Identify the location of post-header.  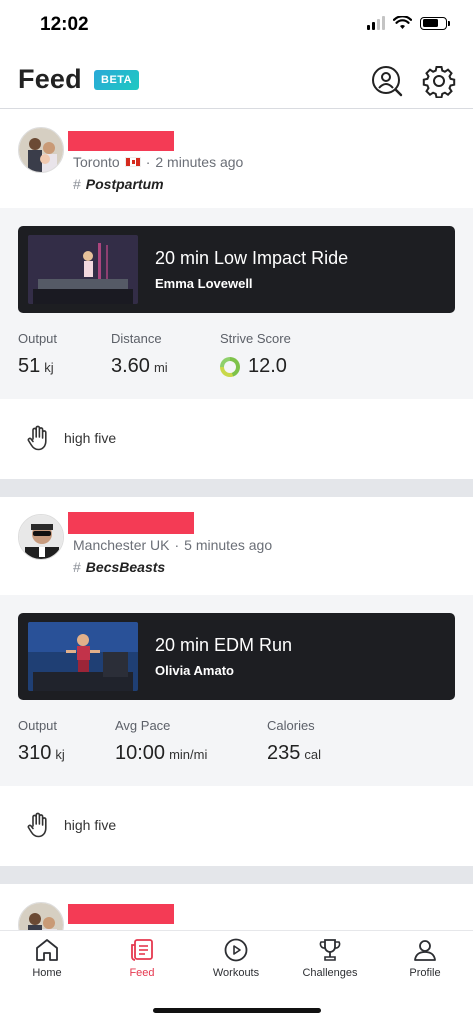
(236, 907).